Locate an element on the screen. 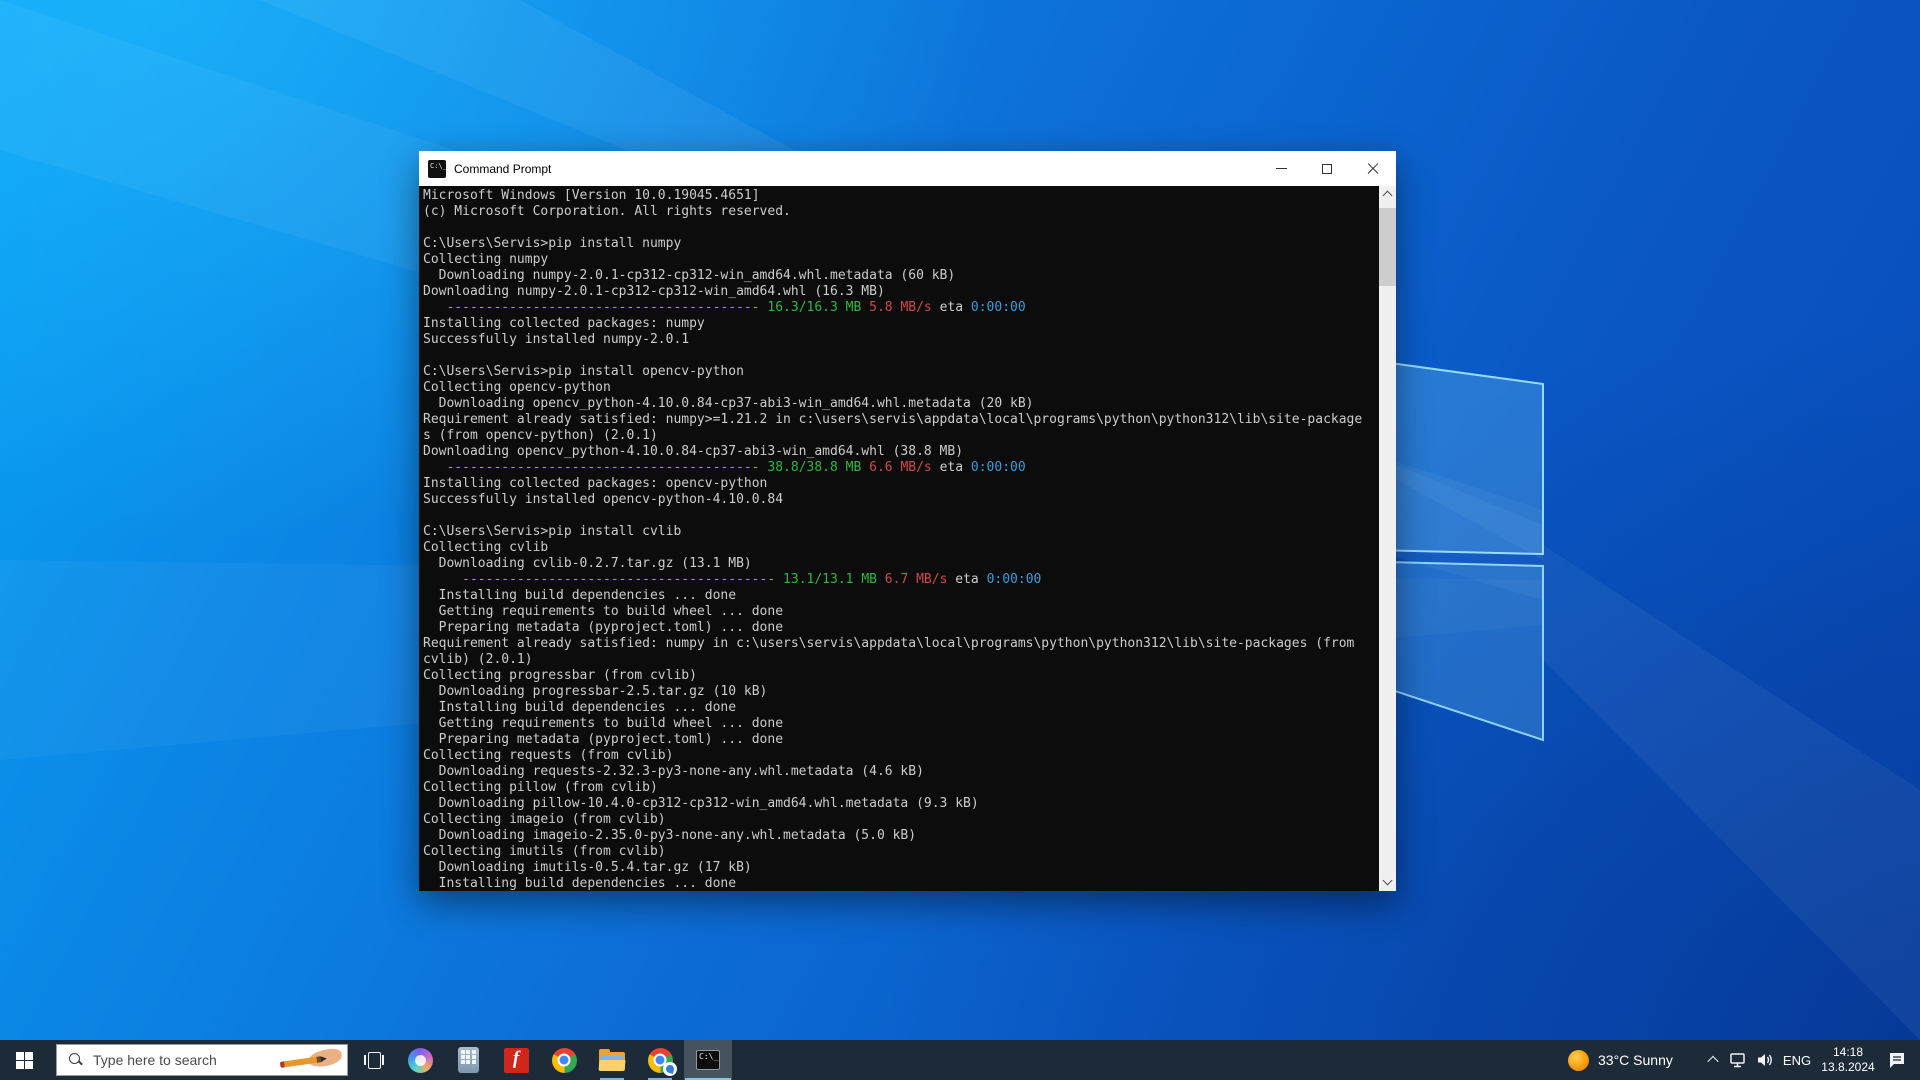 This screenshot has height=1080, width=1920. maximize-button is located at coordinates (1327, 168).